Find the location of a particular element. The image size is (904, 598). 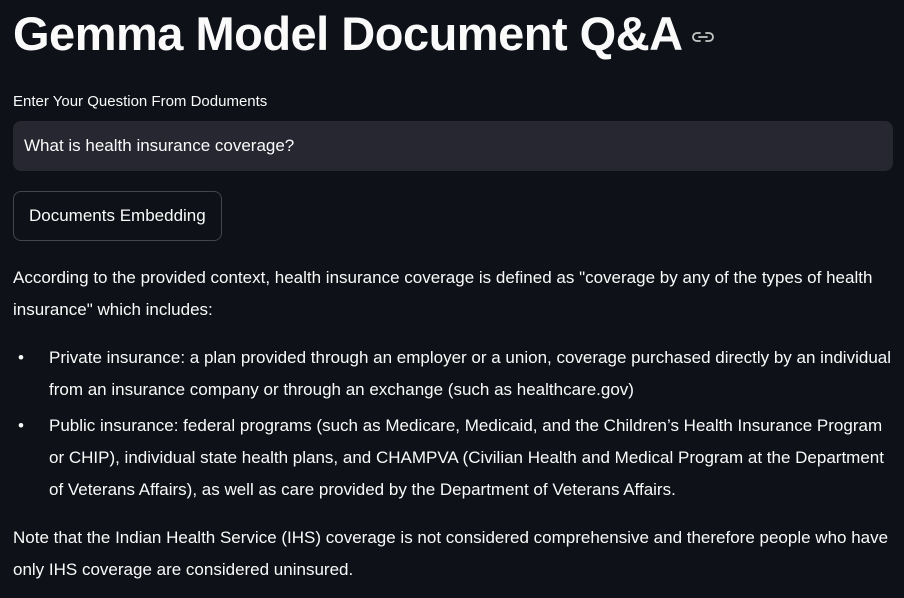

question-label: Enter Your Question From Doduments is located at coordinates (140, 101).